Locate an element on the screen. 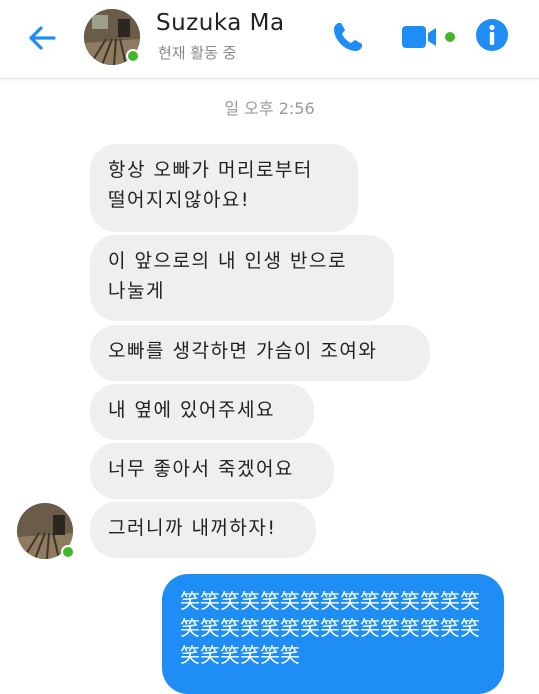 This screenshot has width=539, height=694. voice-call-button is located at coordinates (348, 37).